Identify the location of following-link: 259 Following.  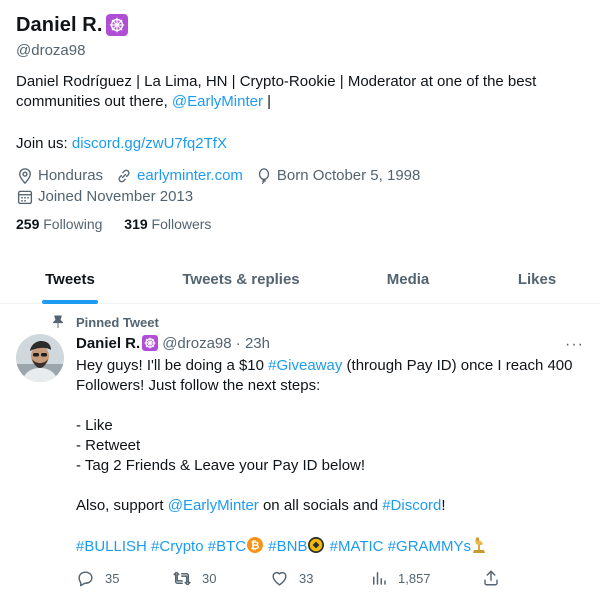
(59, 224).